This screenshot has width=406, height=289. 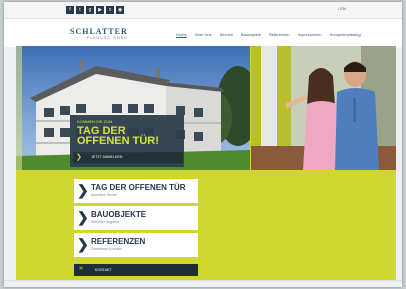 I want to click on nav-item-ueber-uns: Über Uns, so click(x=203, y=35).